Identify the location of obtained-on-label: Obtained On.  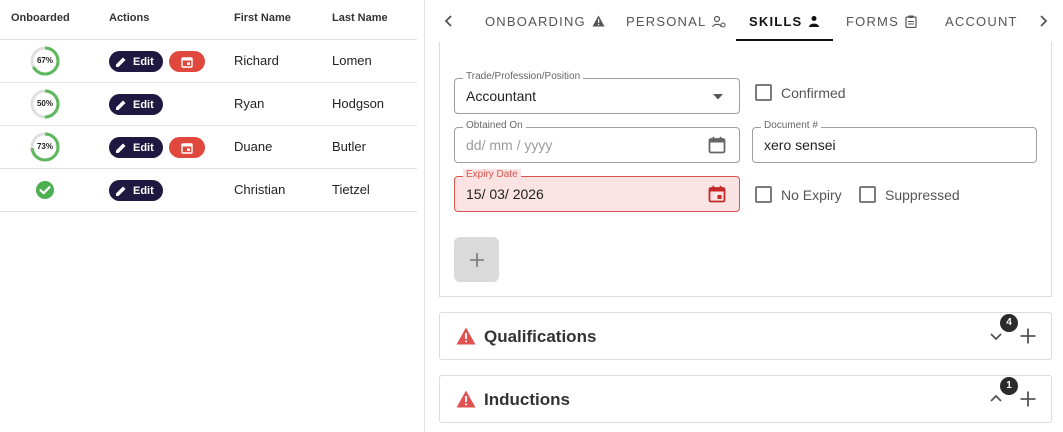
(494, 125).